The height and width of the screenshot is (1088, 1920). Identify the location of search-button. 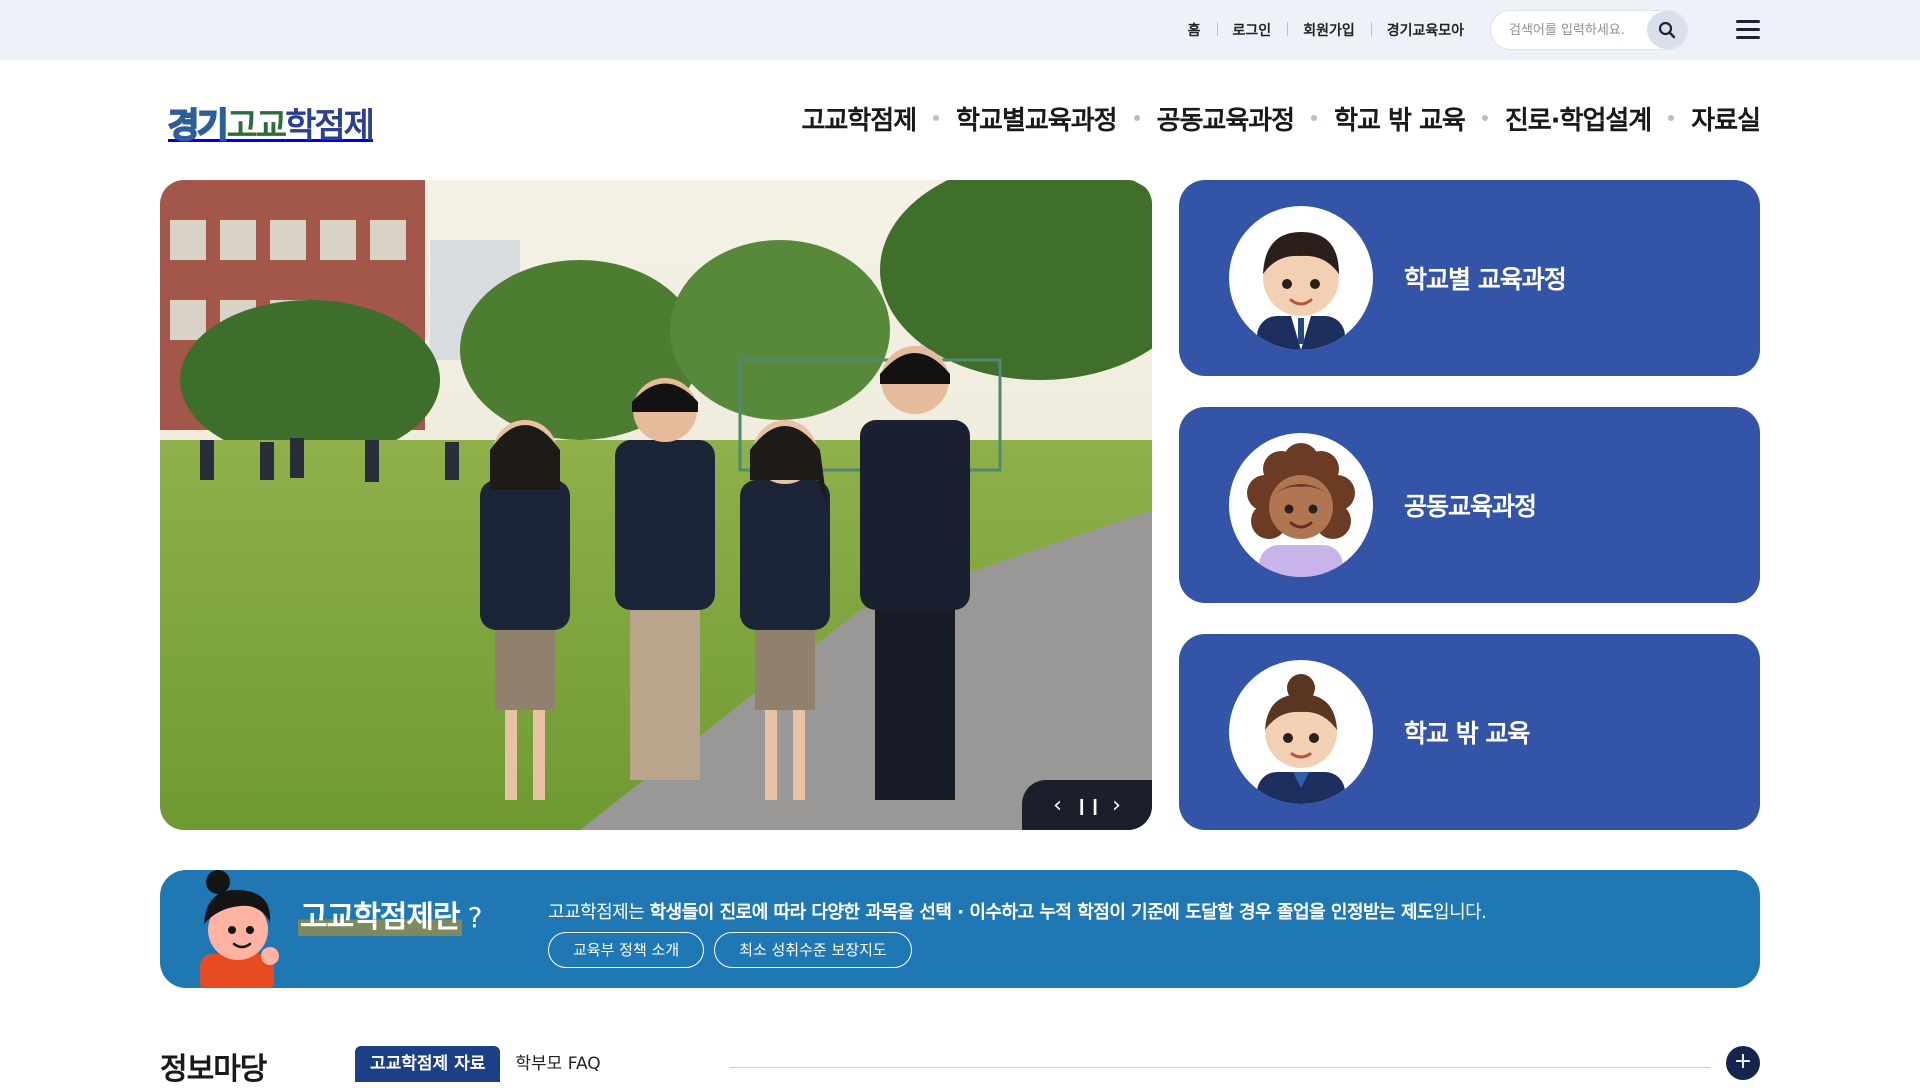
(1667, 30).